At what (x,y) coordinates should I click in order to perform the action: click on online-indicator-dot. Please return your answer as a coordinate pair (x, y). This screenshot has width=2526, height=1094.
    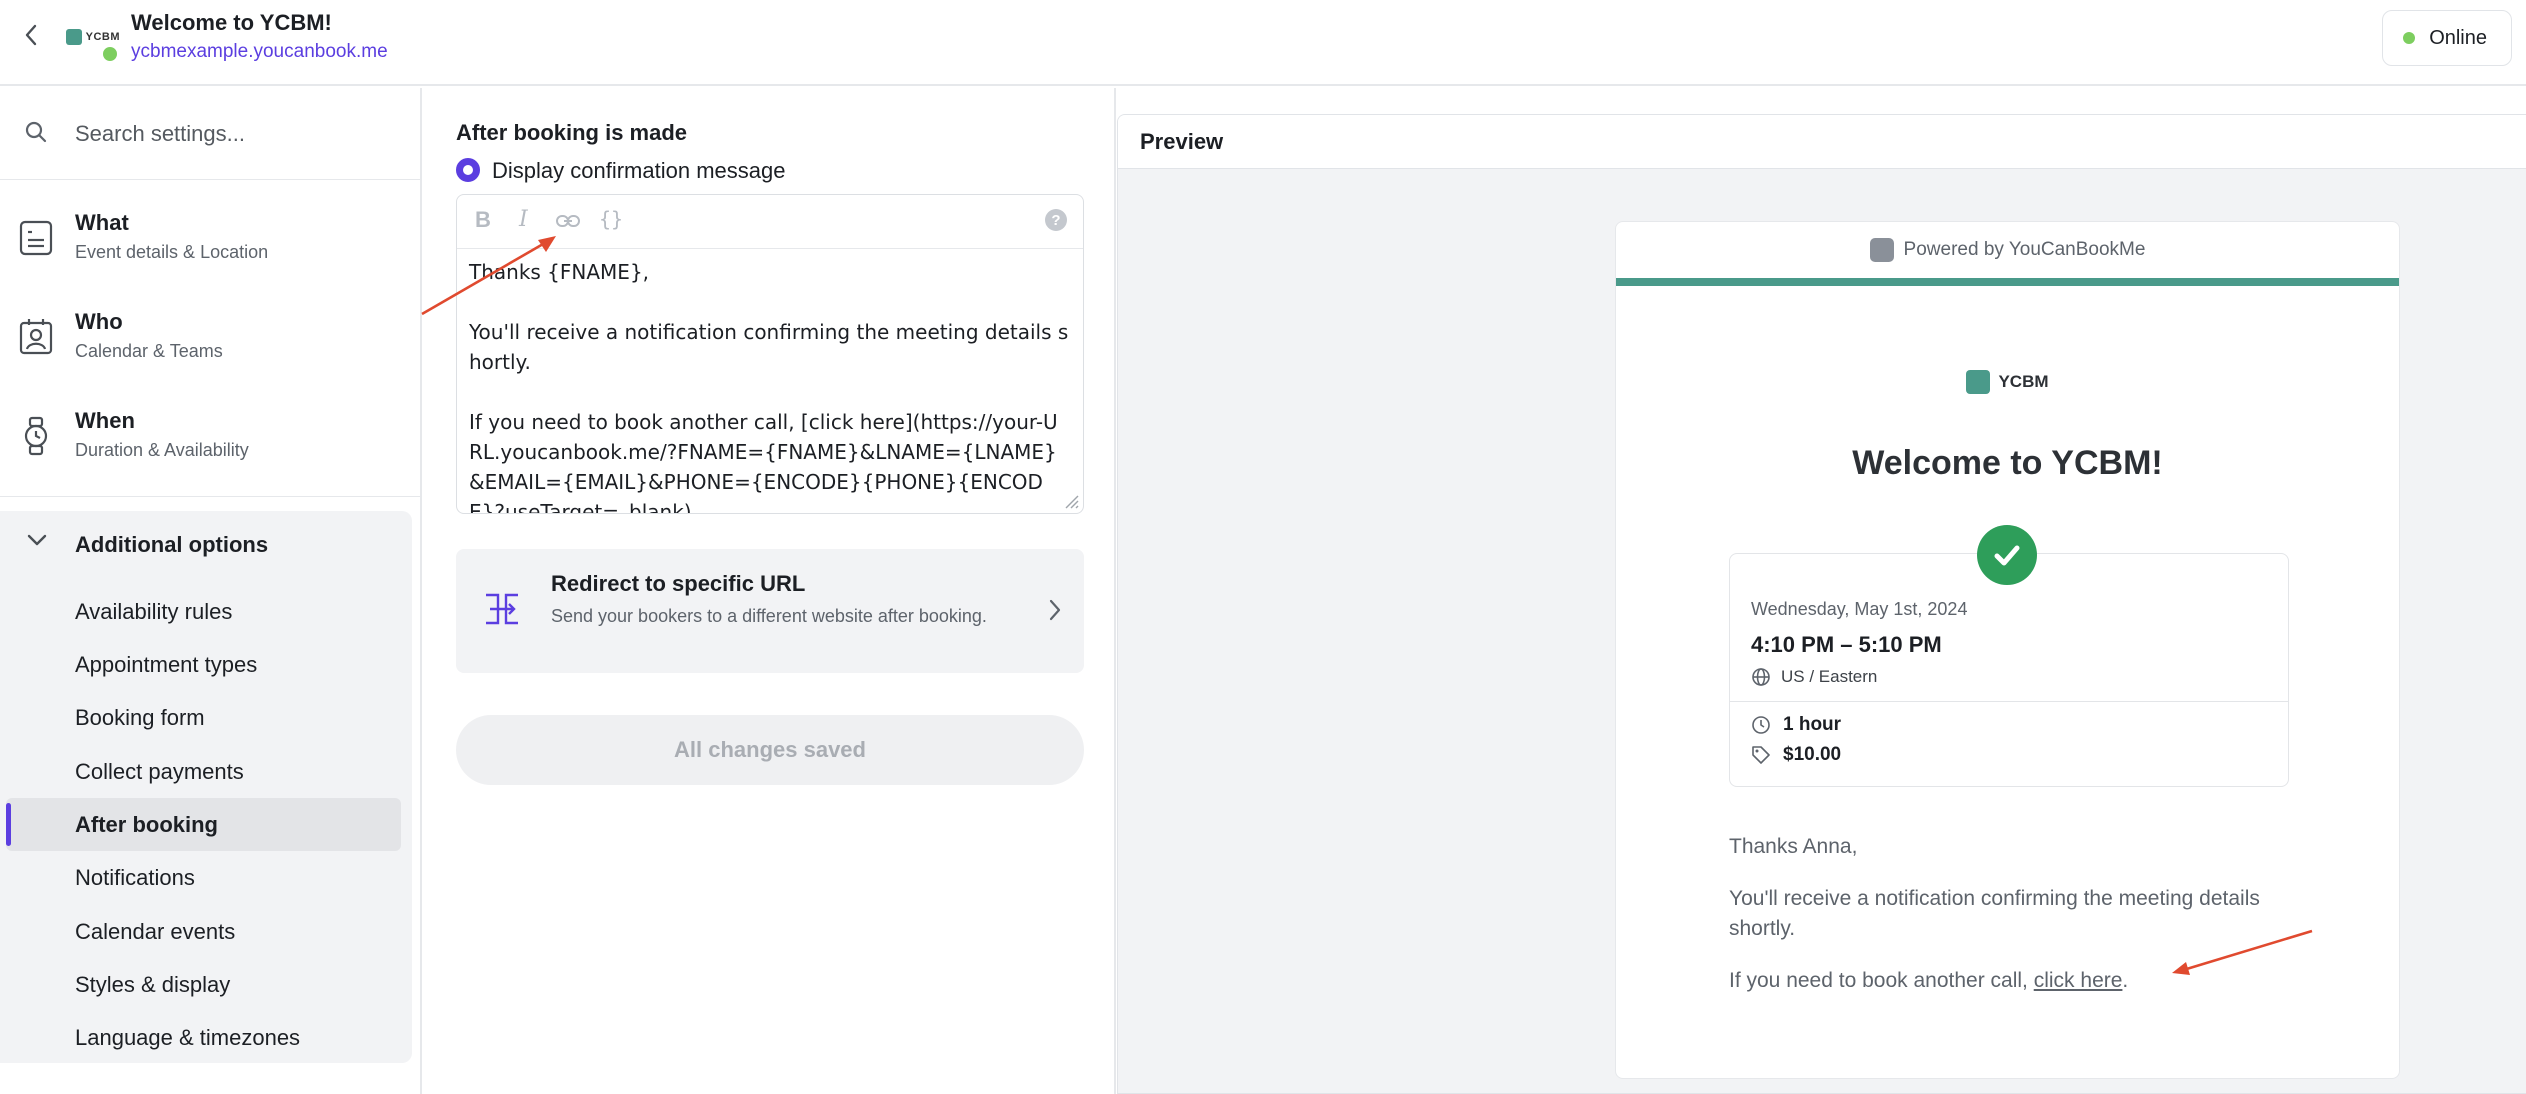
    Looking at the image, I should click on (110, 54).